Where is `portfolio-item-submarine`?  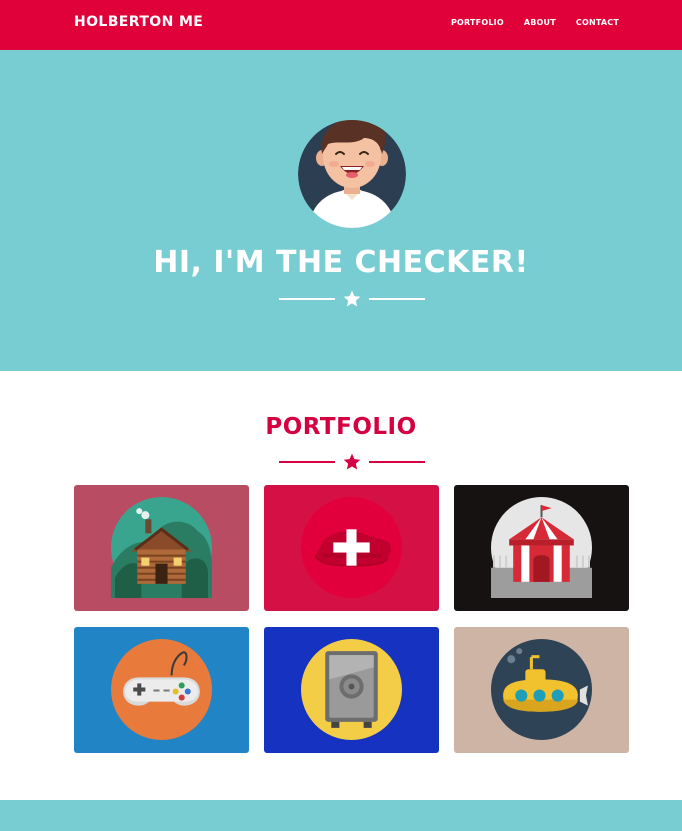 portfolio-item-submarine is located at coordinates (541, 690).